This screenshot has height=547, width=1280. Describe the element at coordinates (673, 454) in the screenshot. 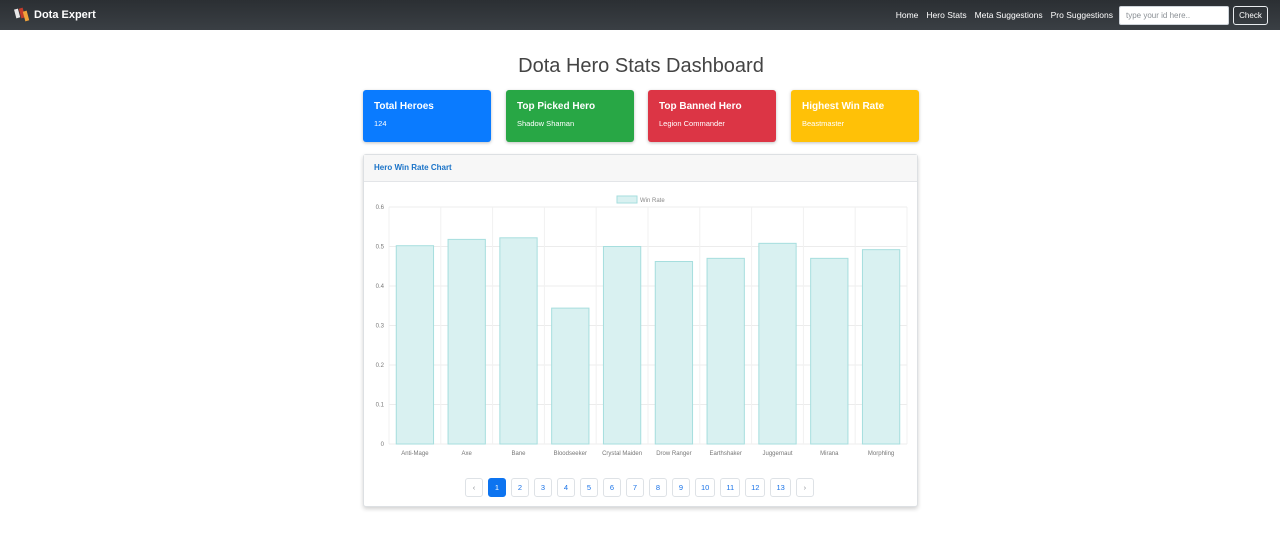

I see `x-tick-label: Drow Ranger` at that location.